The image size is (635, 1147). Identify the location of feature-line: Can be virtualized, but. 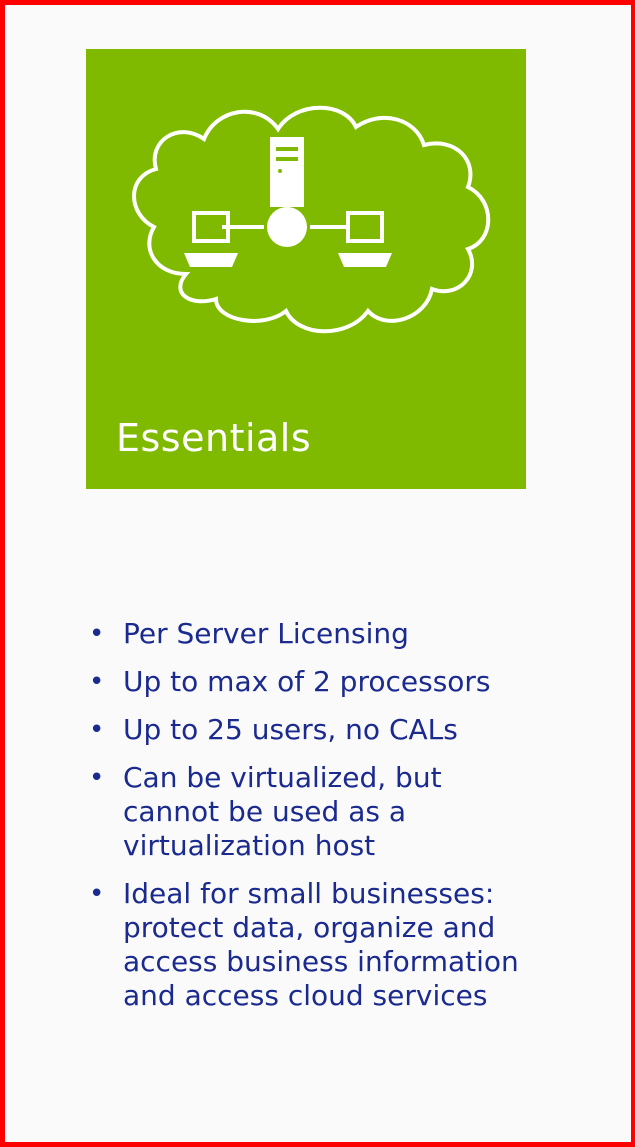
(282, 777).